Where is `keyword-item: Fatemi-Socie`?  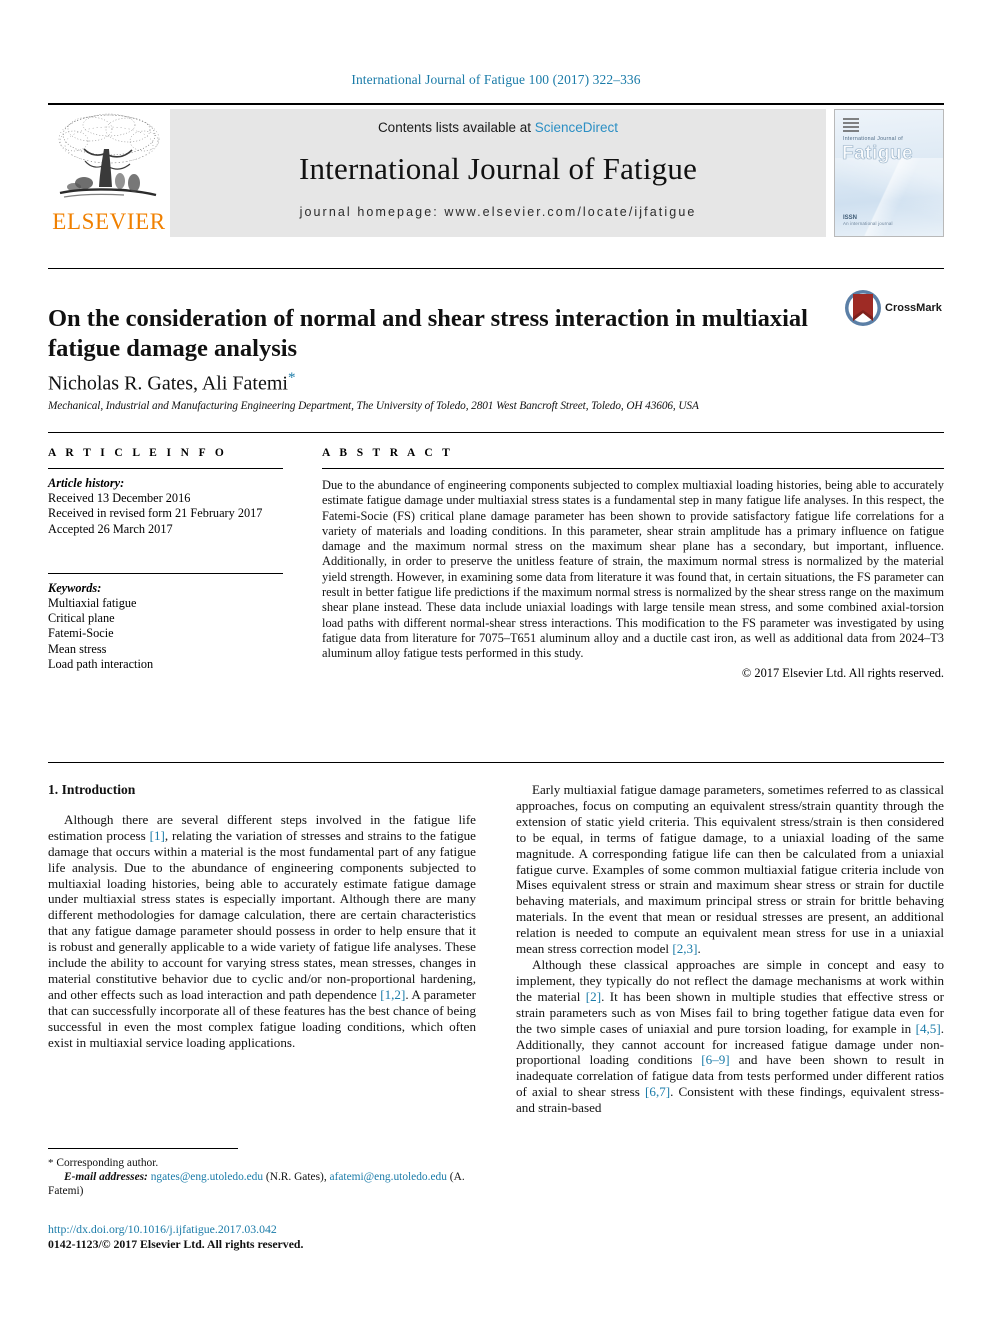 keyword-item: Fatemi-Socie is located at coordinates (81, 633).